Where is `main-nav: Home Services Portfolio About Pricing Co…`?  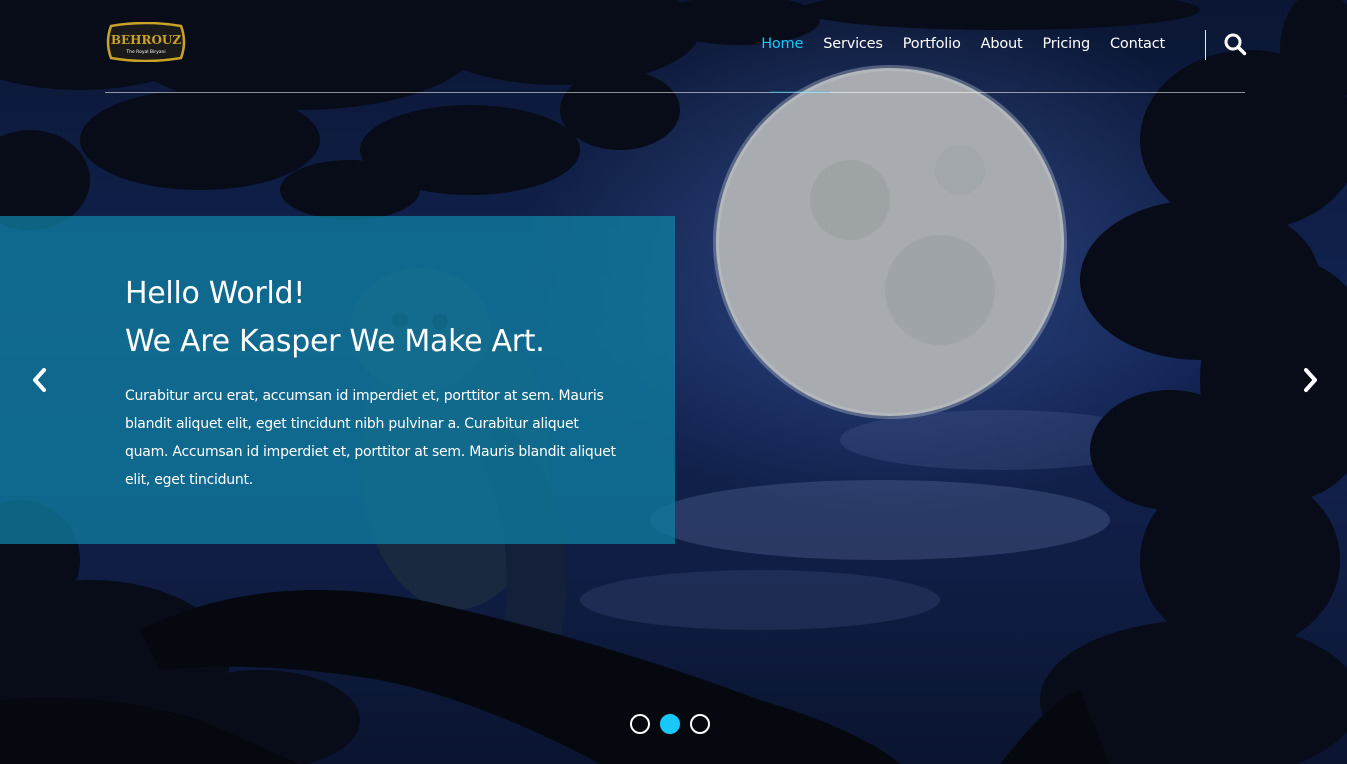 main-nav: Home Services Portfolio About Pricing Co… is located at coordinates (963, 44).